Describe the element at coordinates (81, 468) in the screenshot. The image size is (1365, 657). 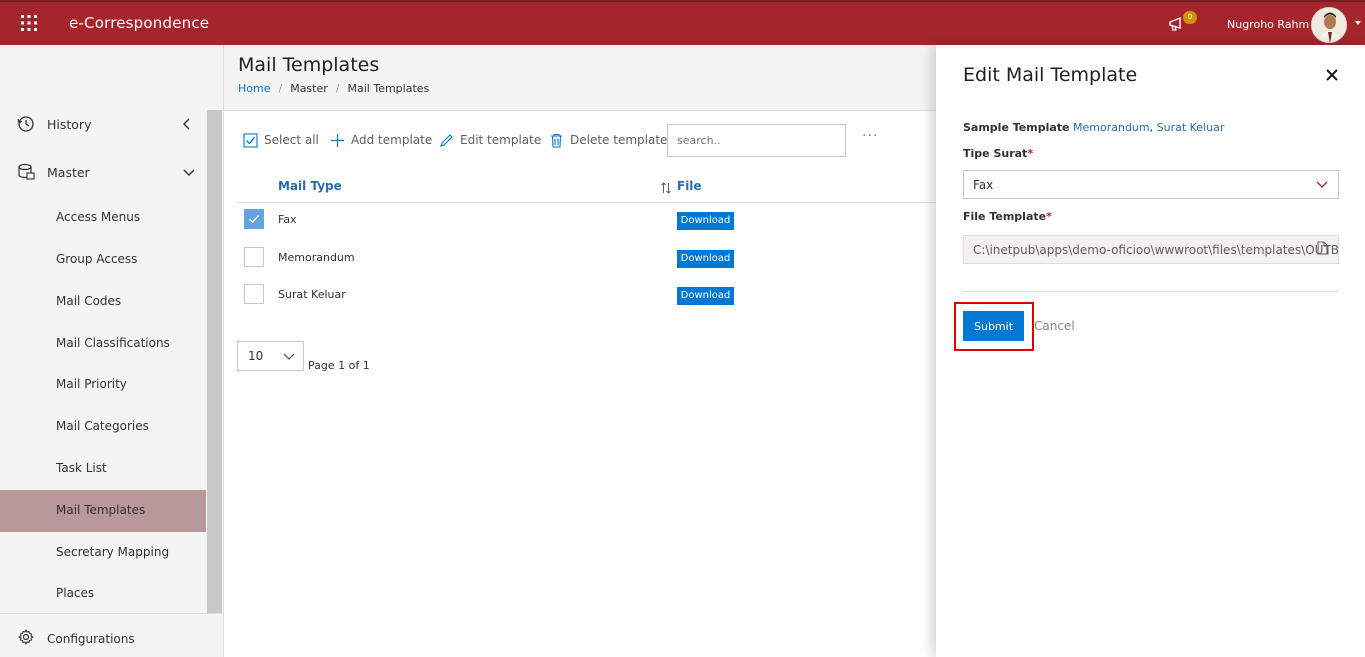
I see `sidebar-item-label: Task List` at that location.